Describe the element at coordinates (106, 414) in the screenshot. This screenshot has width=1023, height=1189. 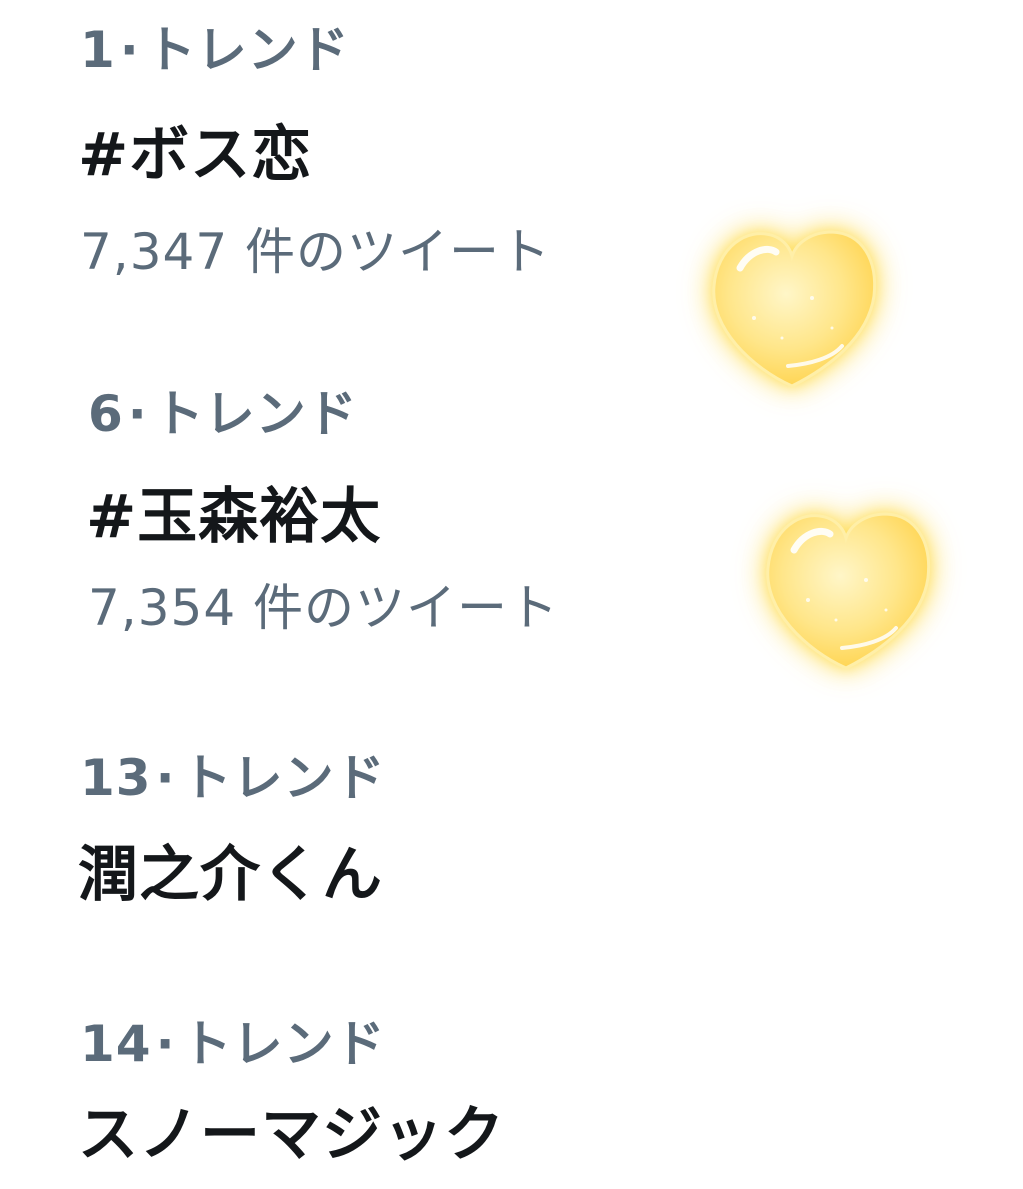
I see `trend-rank: 6` at that location.